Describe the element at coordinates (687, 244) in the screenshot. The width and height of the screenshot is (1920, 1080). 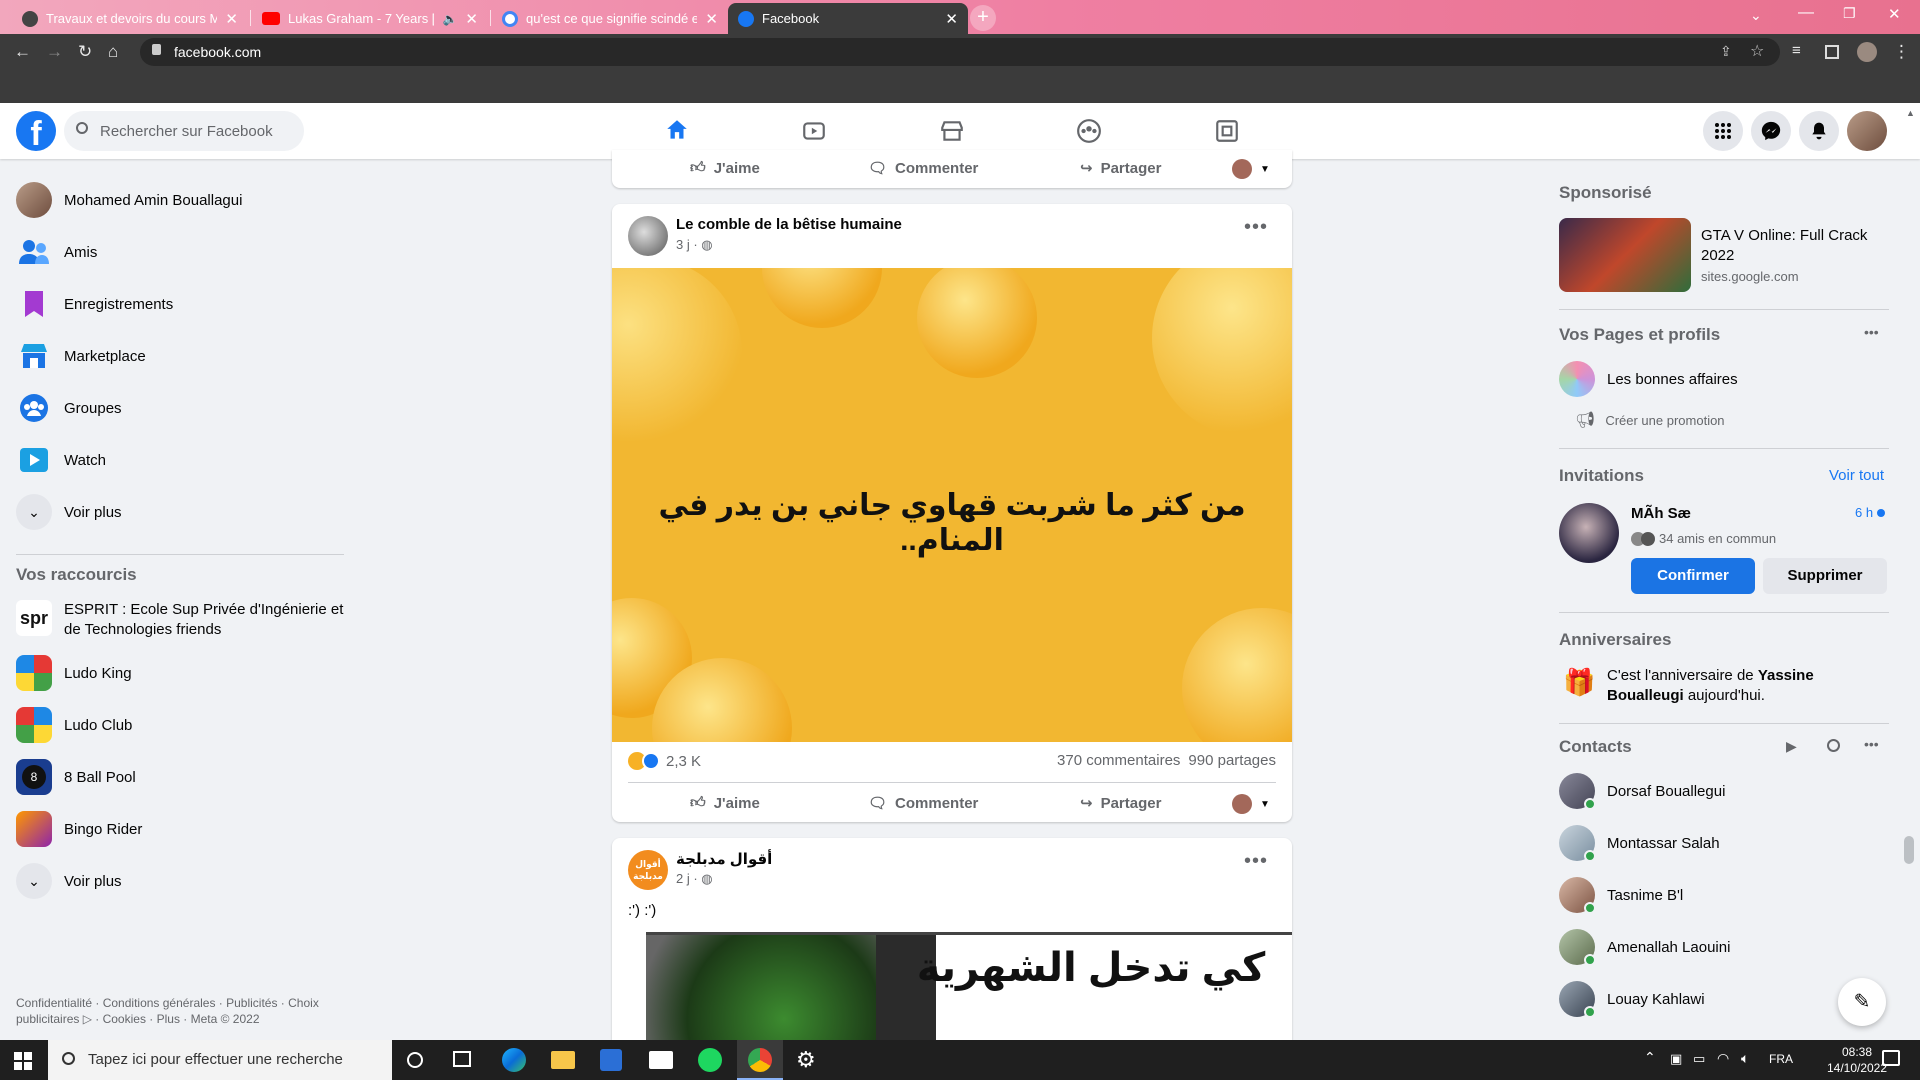
I see `post-time: 3 j ·` at that location.